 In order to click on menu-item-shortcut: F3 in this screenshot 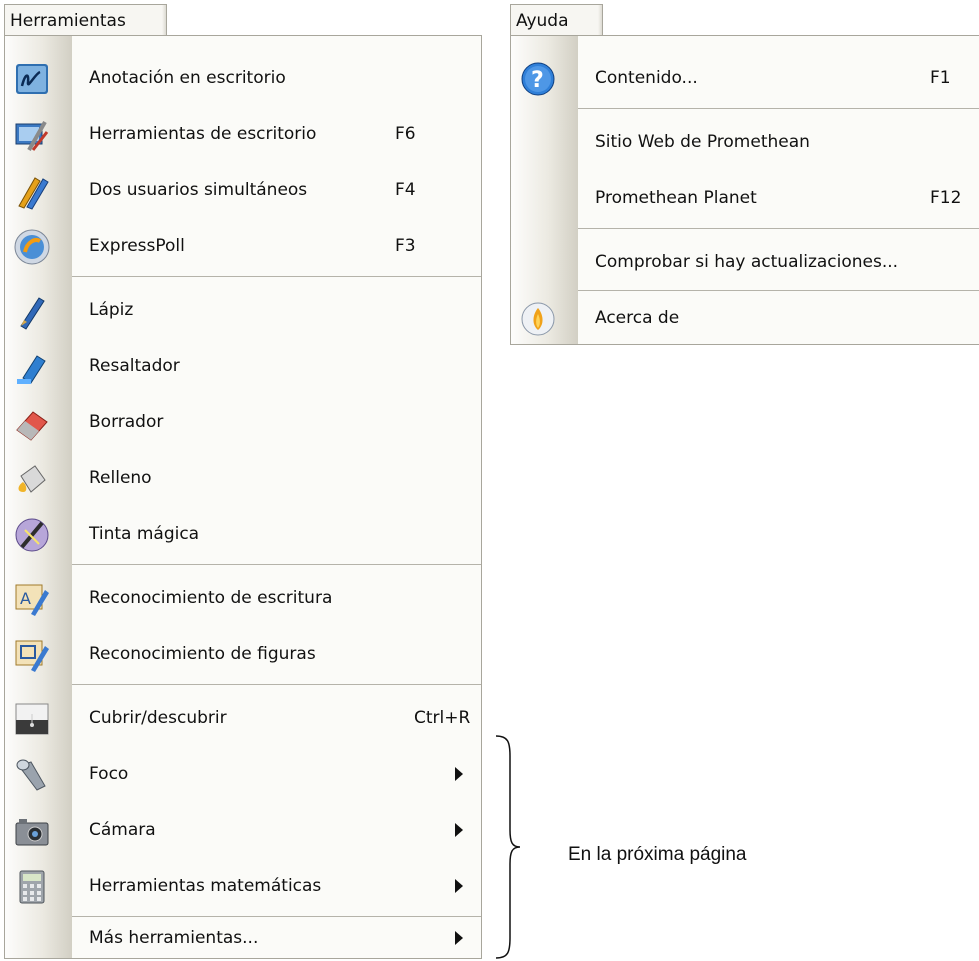, I will do `click(405, 246)`.